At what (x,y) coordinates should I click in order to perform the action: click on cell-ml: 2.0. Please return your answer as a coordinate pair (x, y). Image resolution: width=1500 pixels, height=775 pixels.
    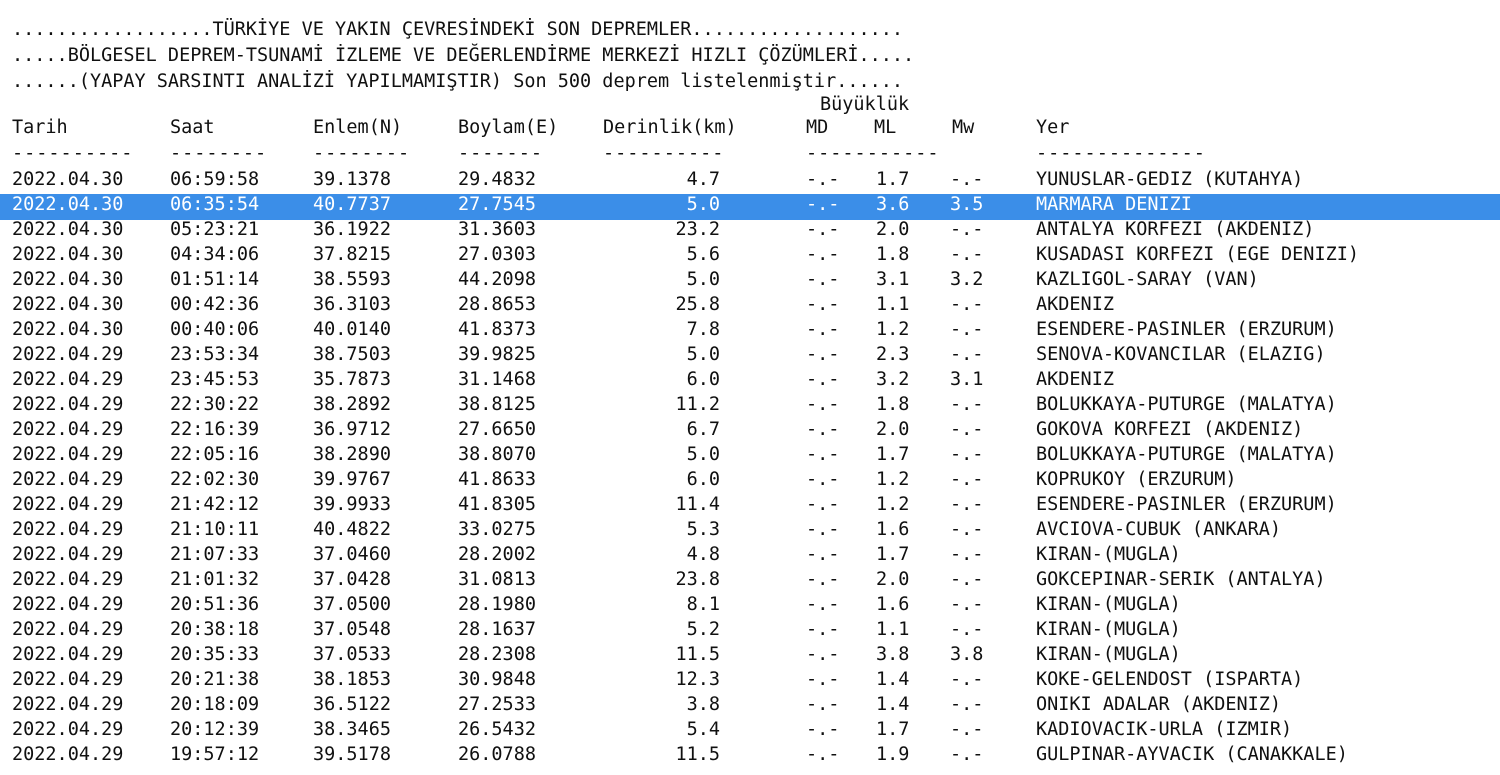
    Looking at the image, I should click on (893, 579).